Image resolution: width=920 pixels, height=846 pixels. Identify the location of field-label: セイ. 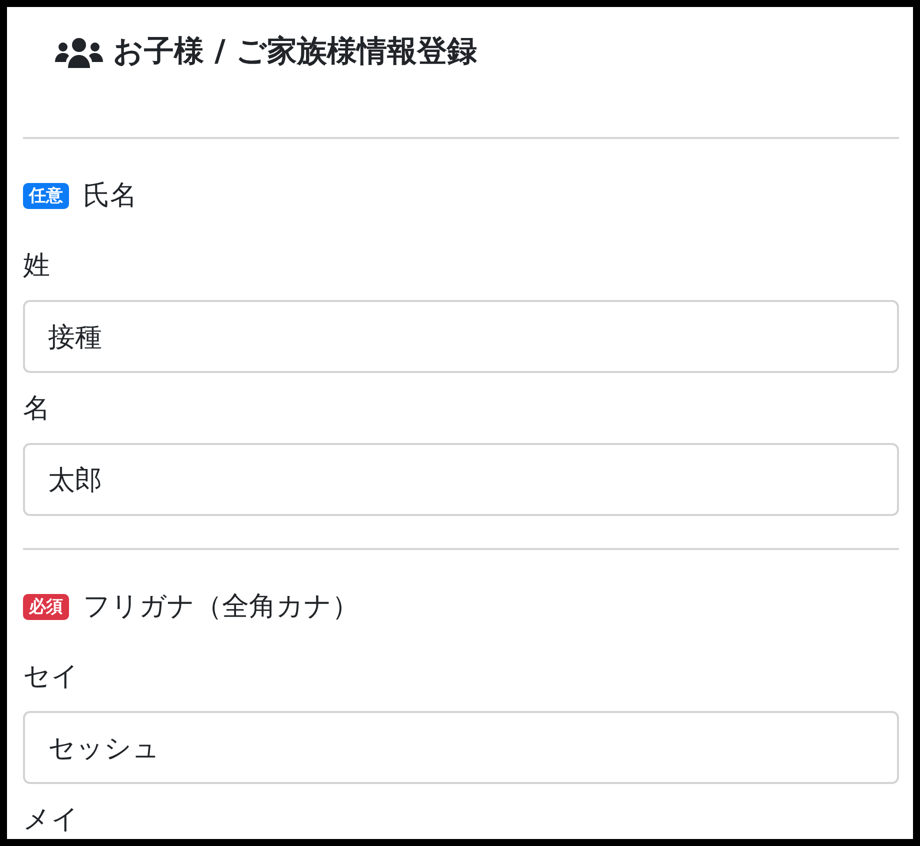
(51, 677).